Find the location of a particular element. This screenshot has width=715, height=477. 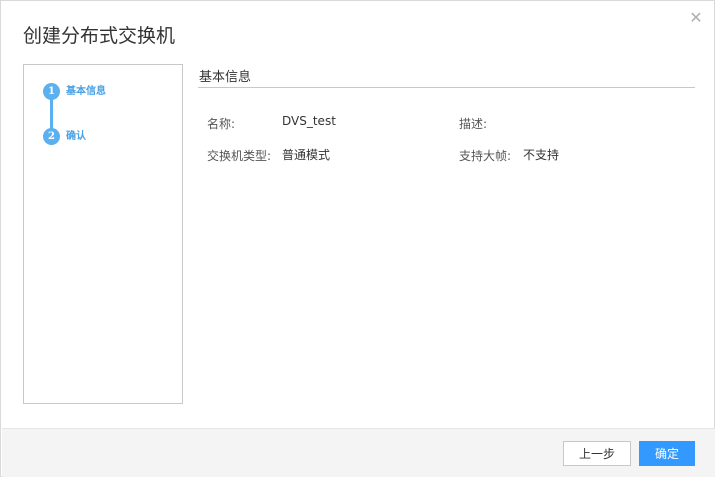

switch-type-value: 普通模式 is located at coordinates (306, 155).